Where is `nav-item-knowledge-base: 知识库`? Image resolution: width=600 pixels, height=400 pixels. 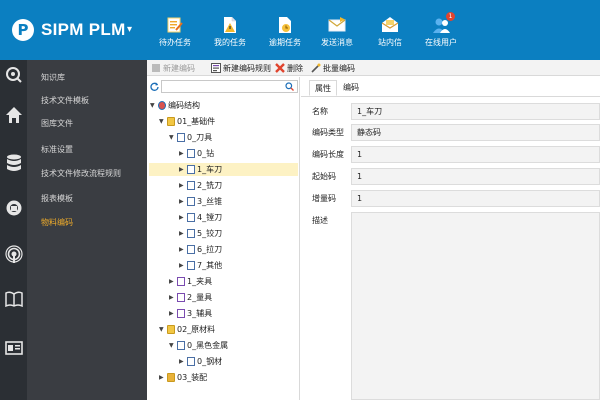
nav-item-knowledge-base: 知识库 is located at coordinates (53, 77).